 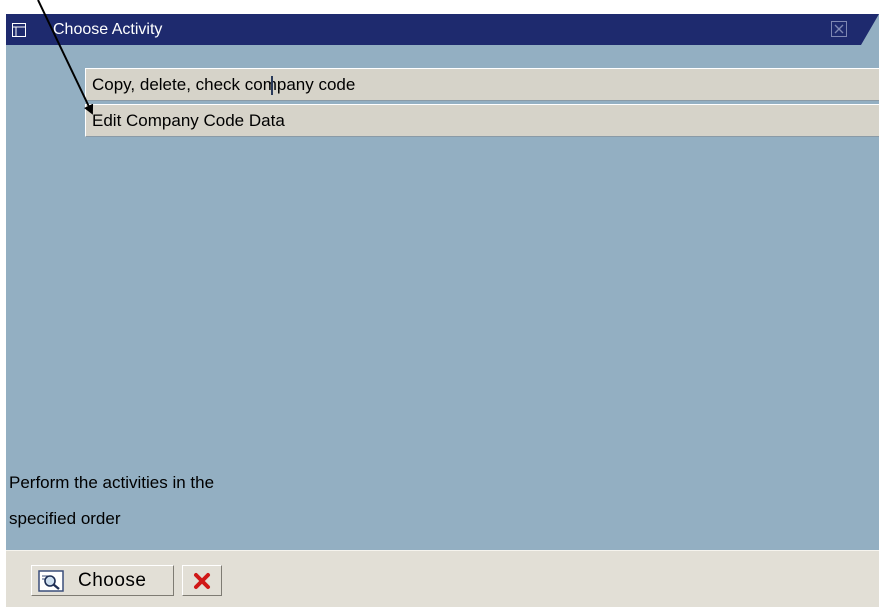 I want to click on dialog-footer: Choose, so click(x=442, y=578).